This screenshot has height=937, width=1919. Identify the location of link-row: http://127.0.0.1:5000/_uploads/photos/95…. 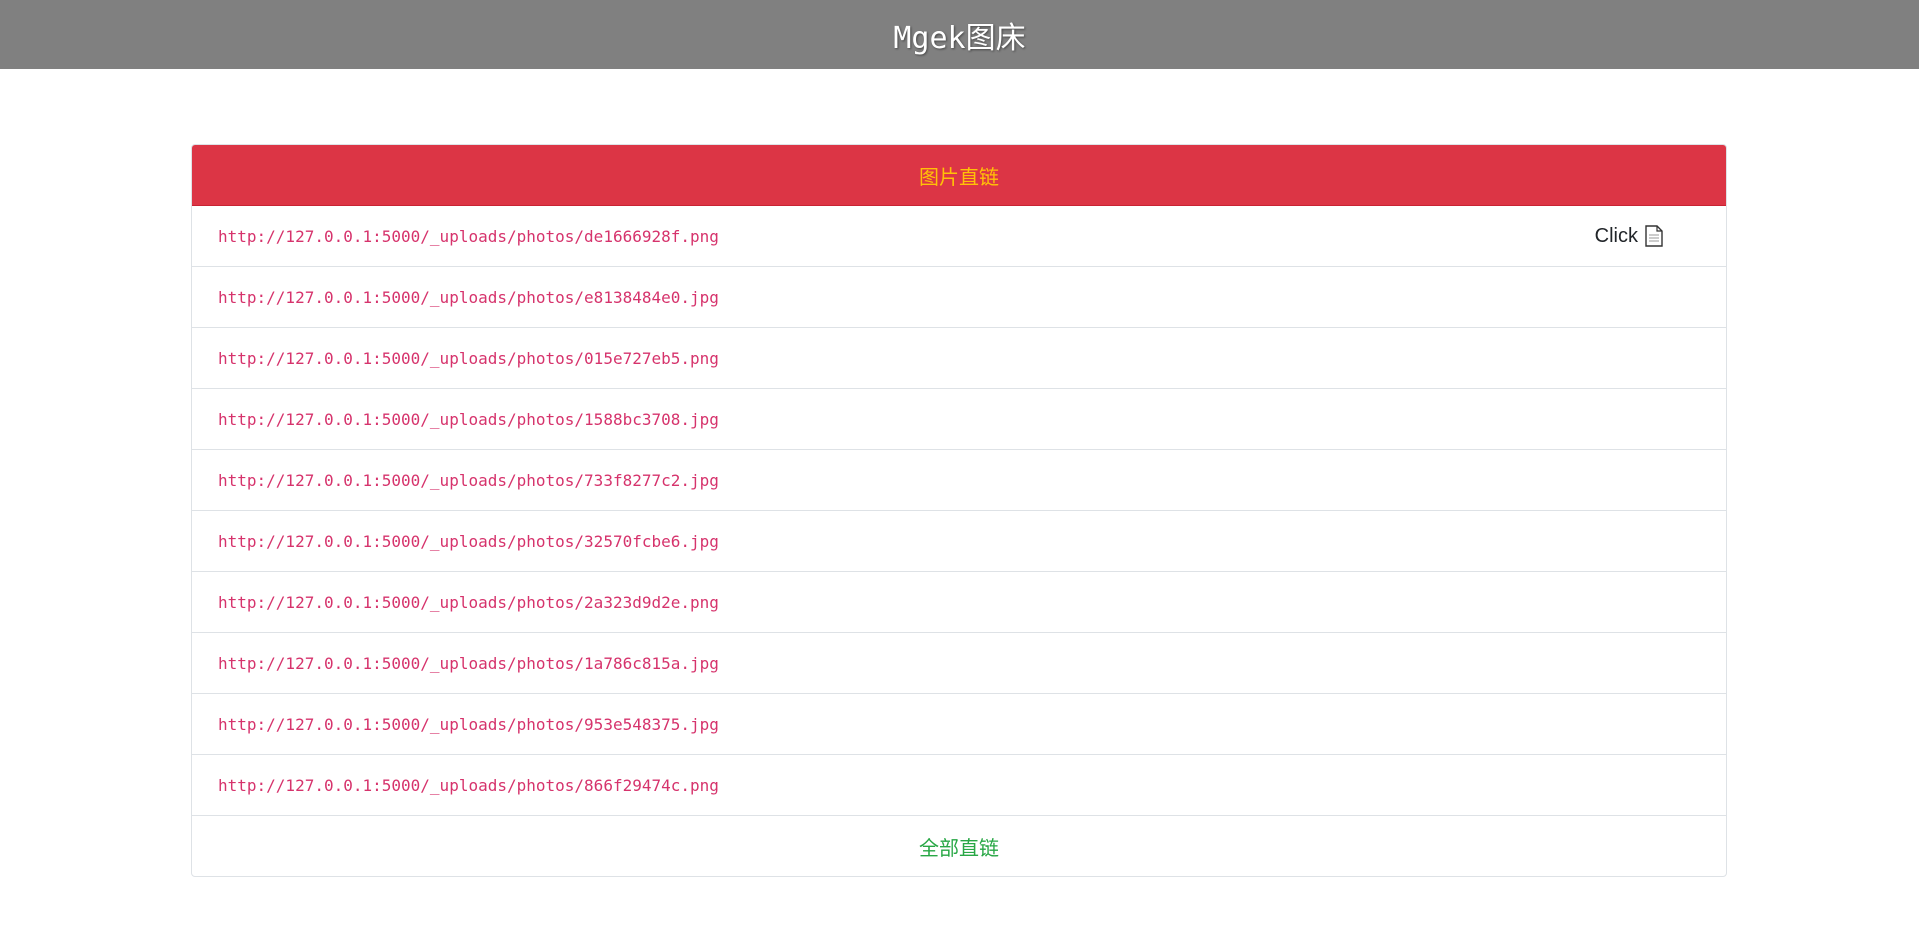
(959, 724).